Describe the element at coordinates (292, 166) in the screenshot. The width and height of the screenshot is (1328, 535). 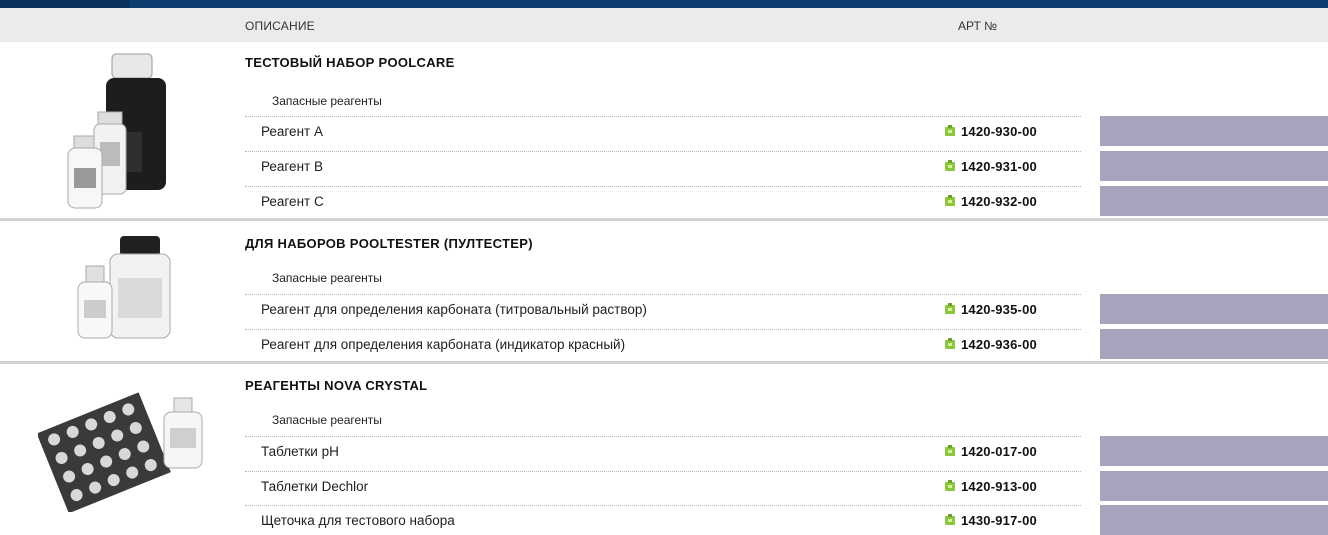
I see `item-name: Реагент В` at that location.